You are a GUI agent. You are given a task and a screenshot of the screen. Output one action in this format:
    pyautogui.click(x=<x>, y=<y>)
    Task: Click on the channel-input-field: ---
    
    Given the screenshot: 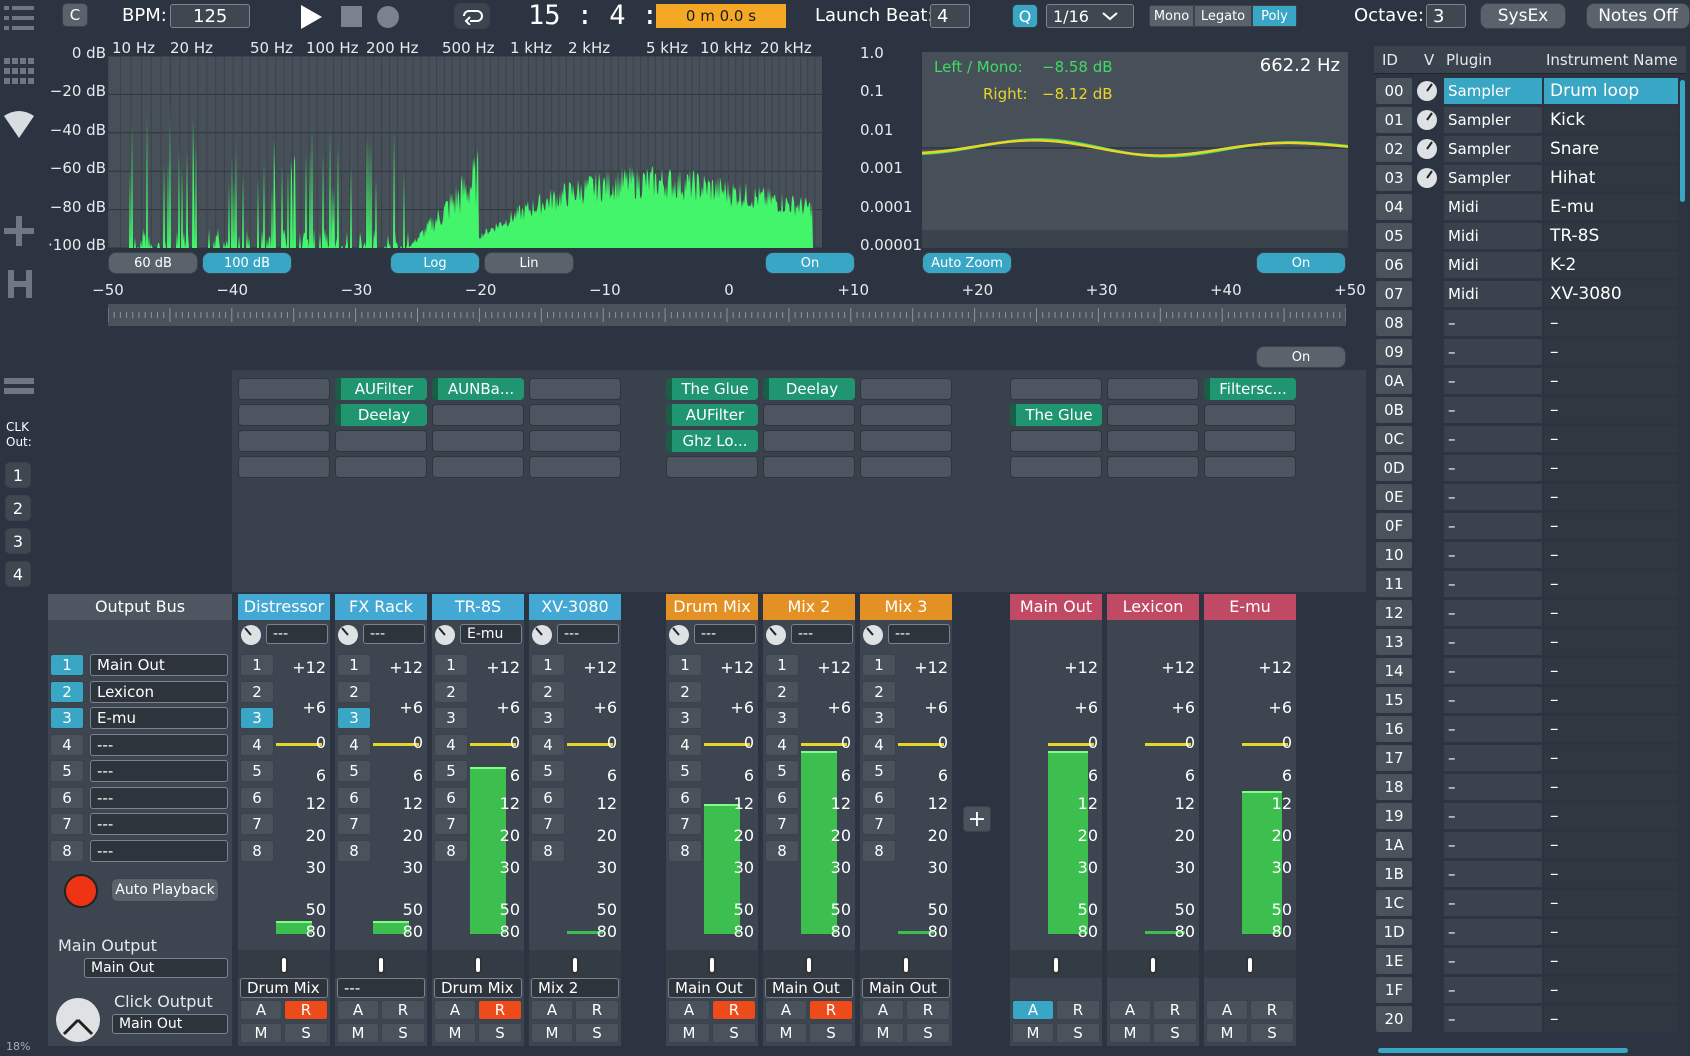 What is the action you would take?
    pyautogui.click(x=394, y=634)
    